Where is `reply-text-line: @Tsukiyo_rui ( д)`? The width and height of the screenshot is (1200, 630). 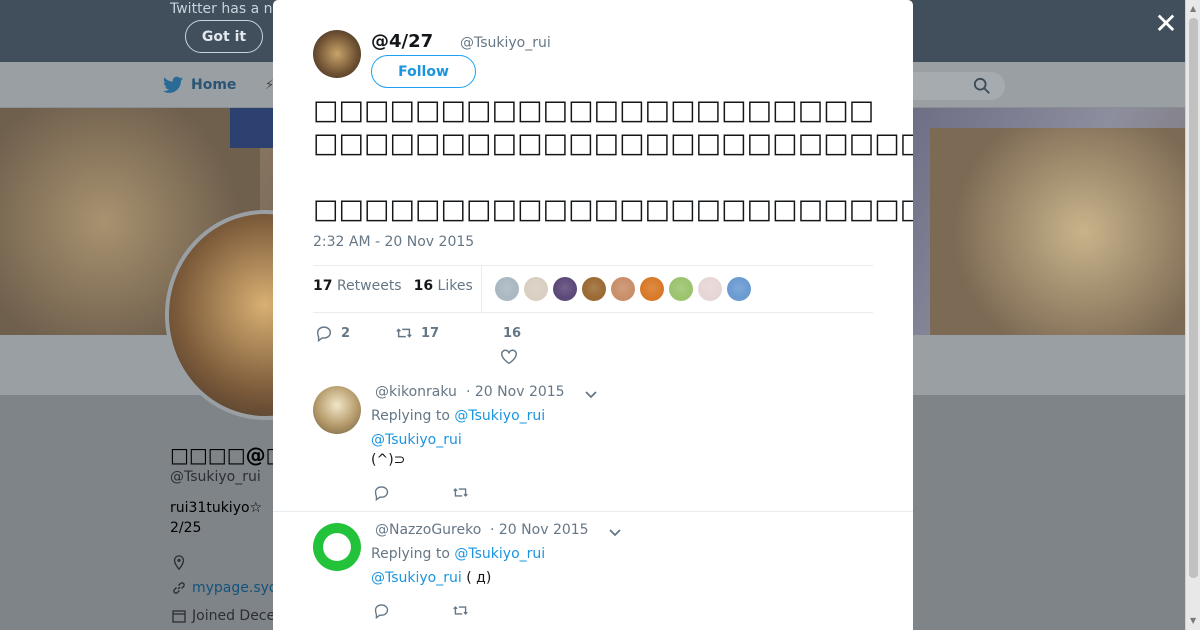
reply-text-line: @Tsukiyo_rui ( д) is located at coordinates (431, 578).